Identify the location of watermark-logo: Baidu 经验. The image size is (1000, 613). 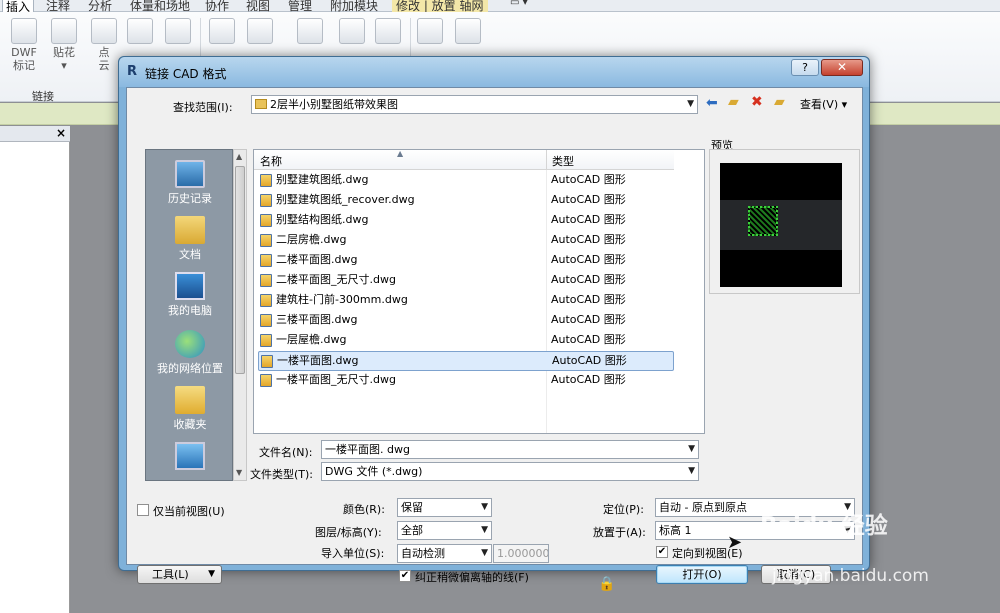
(824, 526).